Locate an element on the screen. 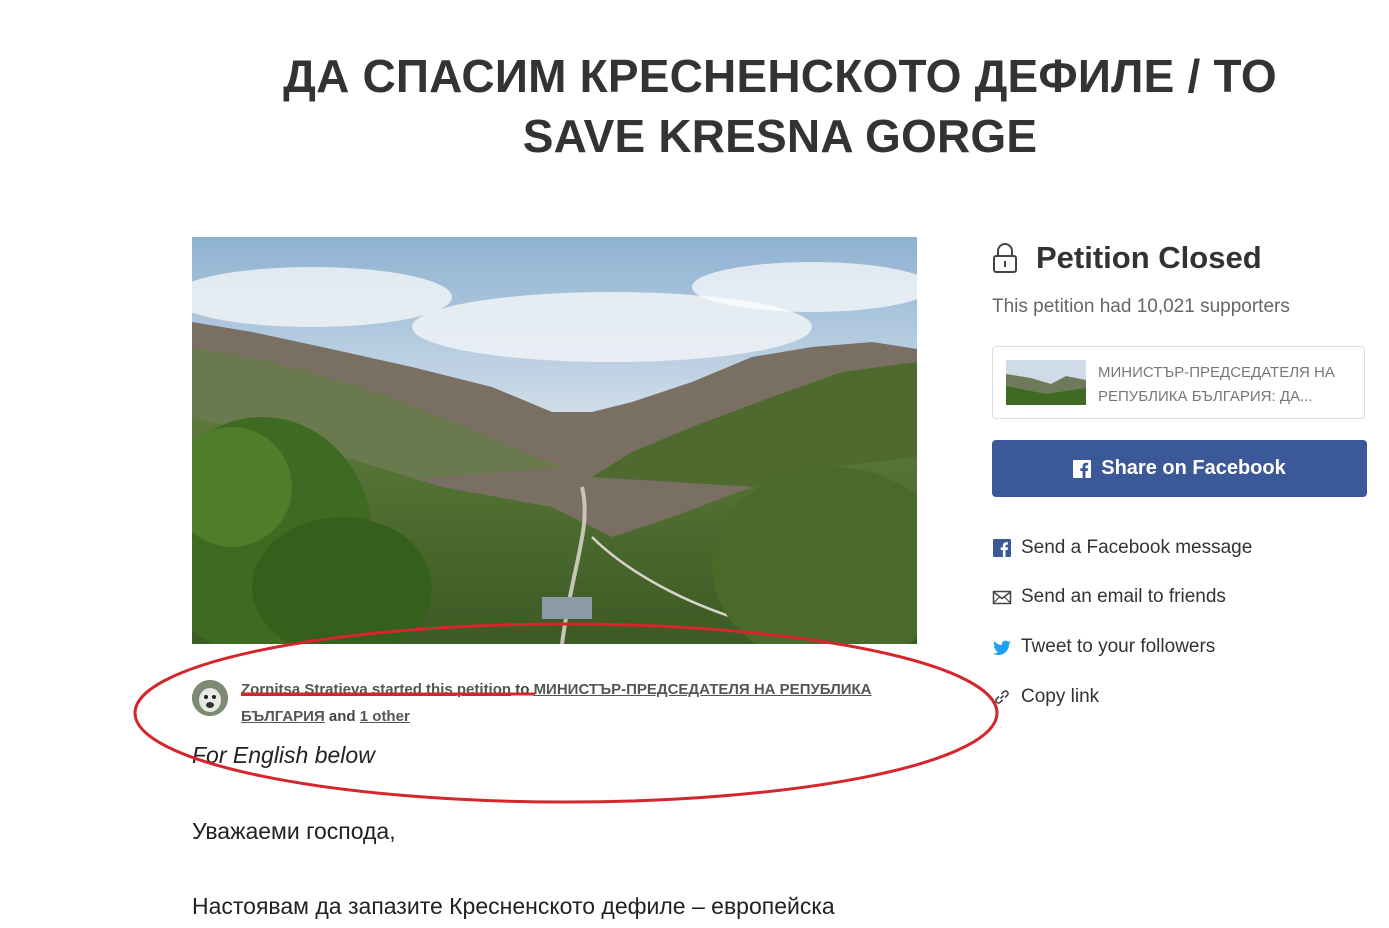 Image resolution: width=1389 pixels, height=928 pixels. tweet-link: Tweet to your followers is located at coordinates (1103, 647).